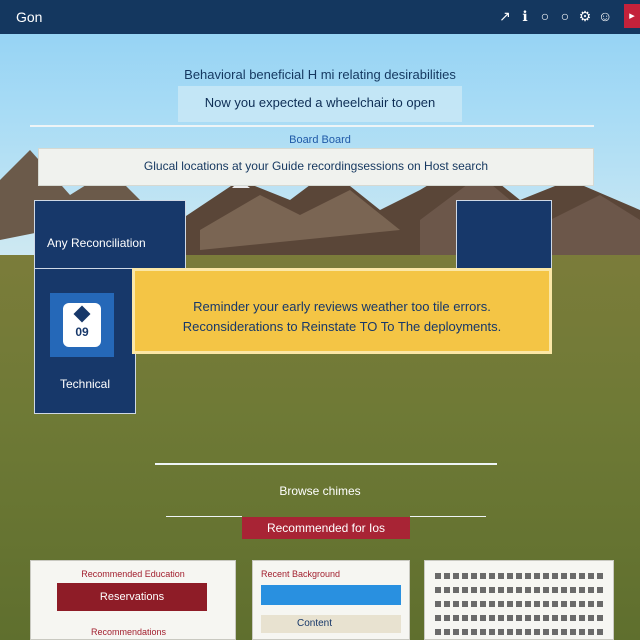 The image size is (640, 640). Describe the element at coordinates (605, 16) in the screenshot. I see `person-icon: ☺` at that location.